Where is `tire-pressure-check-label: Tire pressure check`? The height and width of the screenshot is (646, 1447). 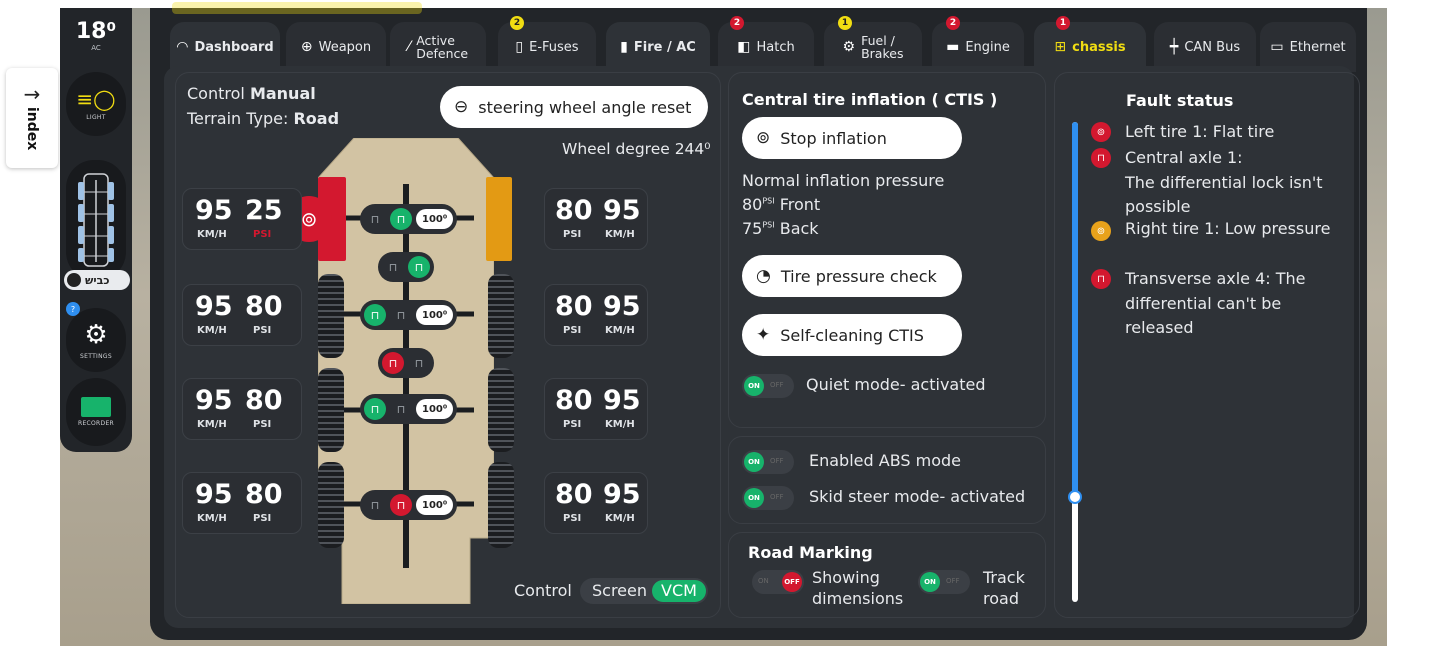
tire-pressure-check-label: Tire pressure check is located at coordinates (858, 276).